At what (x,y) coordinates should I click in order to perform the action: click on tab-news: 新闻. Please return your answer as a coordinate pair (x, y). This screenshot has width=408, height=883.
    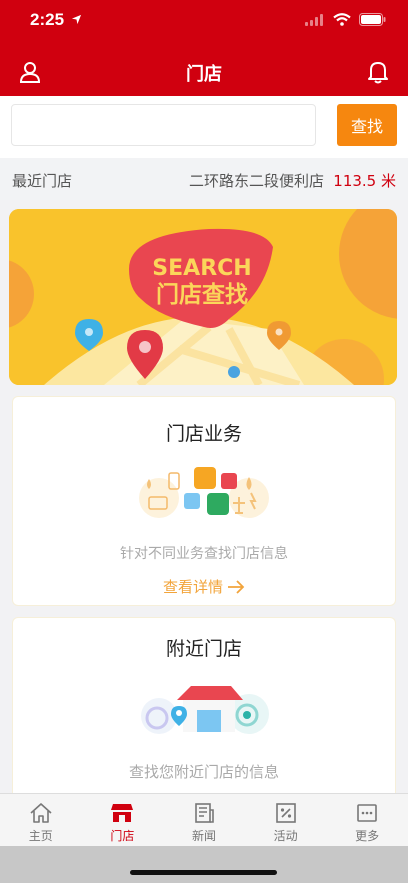
    Looking at the image, I should click on (204, 820).